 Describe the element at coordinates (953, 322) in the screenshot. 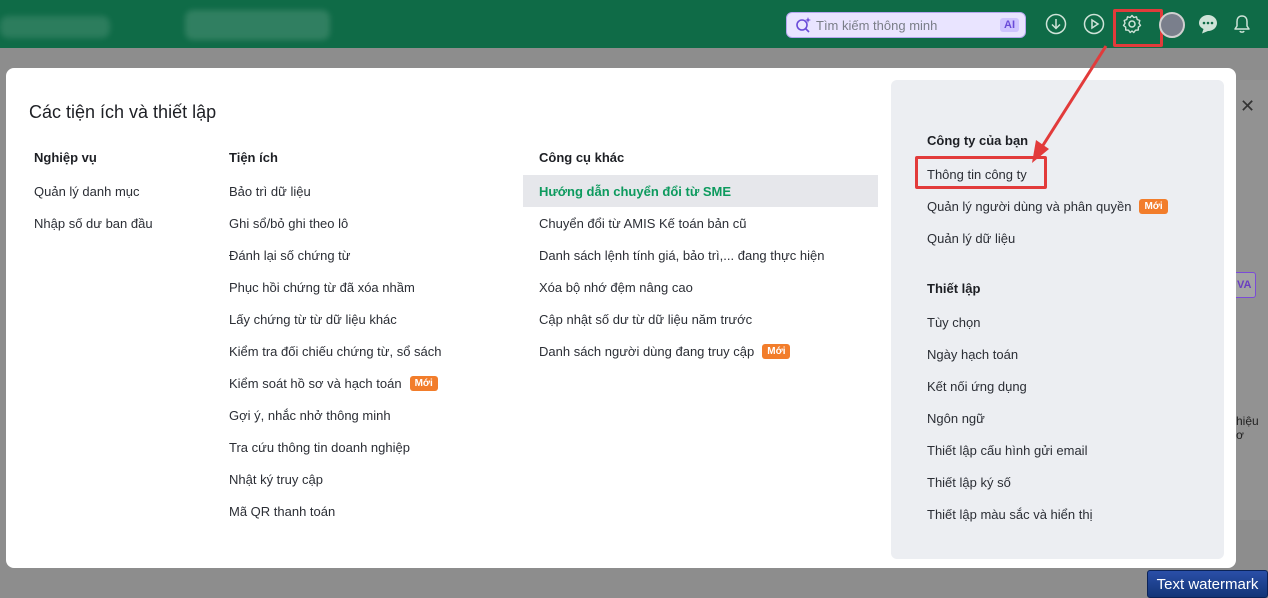

I see `menu-item-tuy-chon: Tùy chọn` at that location.